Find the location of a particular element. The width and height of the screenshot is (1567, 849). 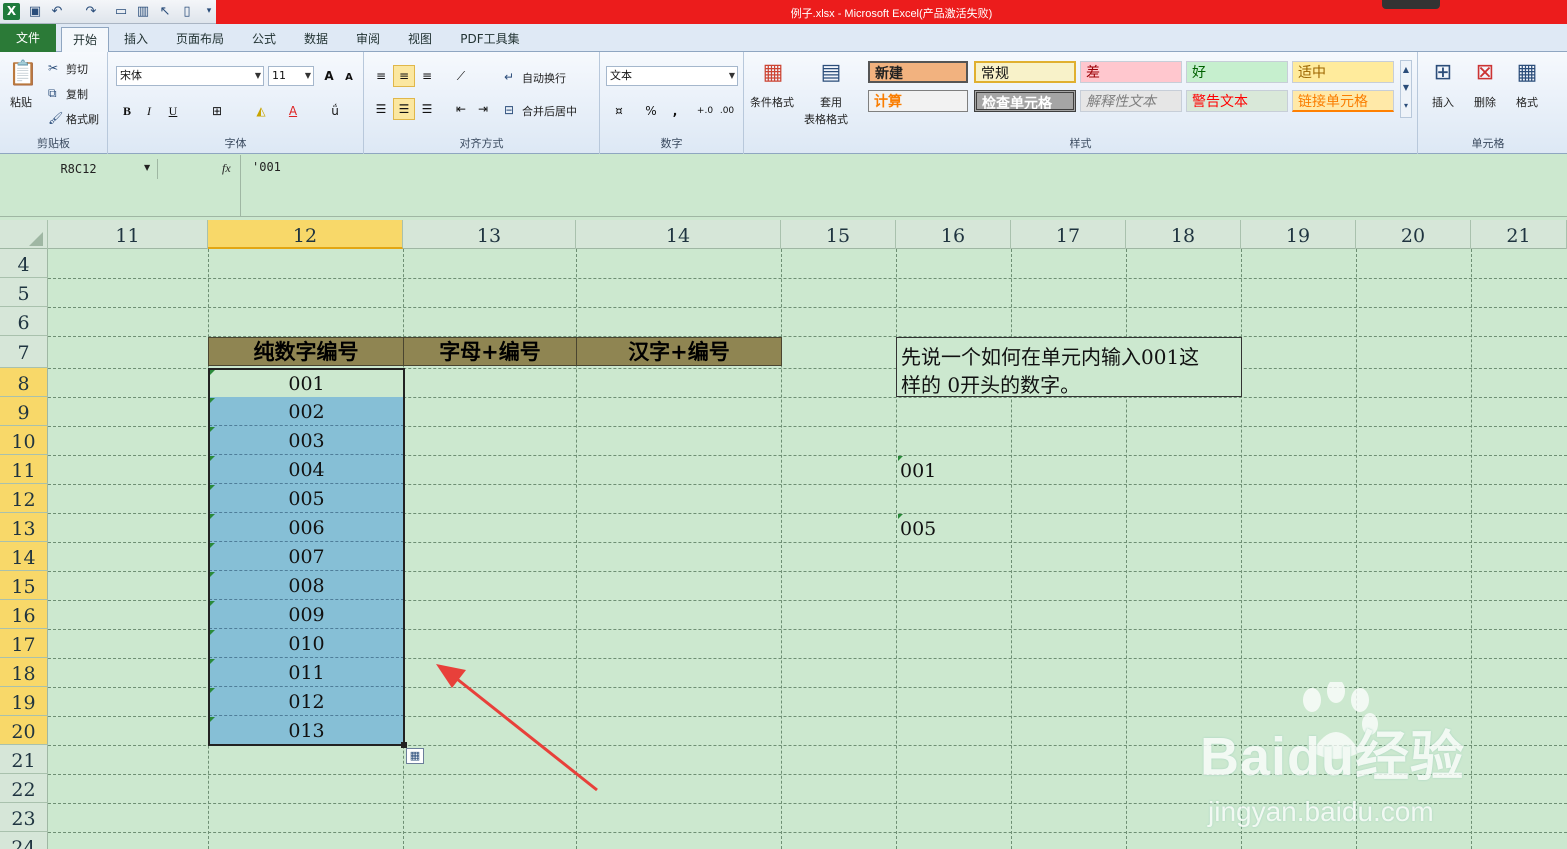

header-cell-chinese-number: 汉字+编号 is located at coordinates (679, 351).